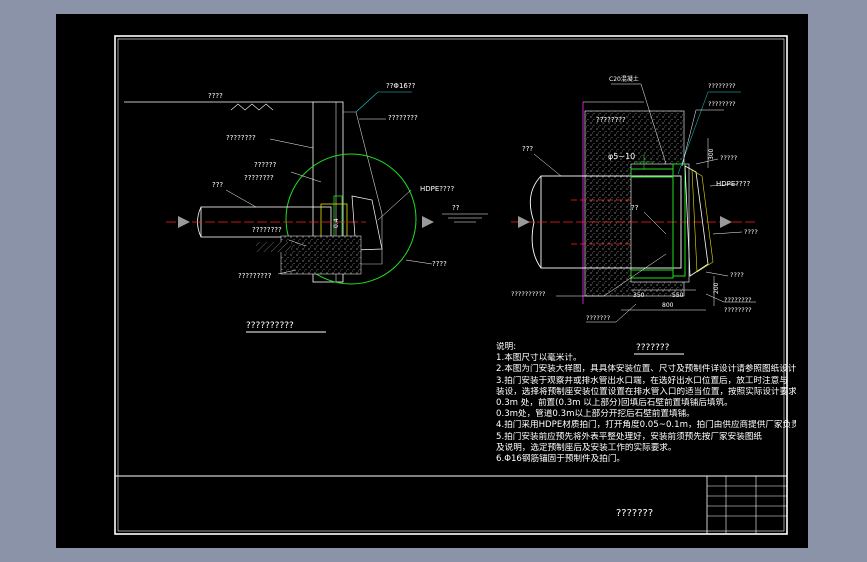 The height and width of the screenshot is (562, 867). Describe the element at coordinates (646, 369) in the screenshot. I see `note-line: 2.本图为门安装大样图，具具体安装位置、尺寸及预制件详设计请参照图纸设计图。` at that location.